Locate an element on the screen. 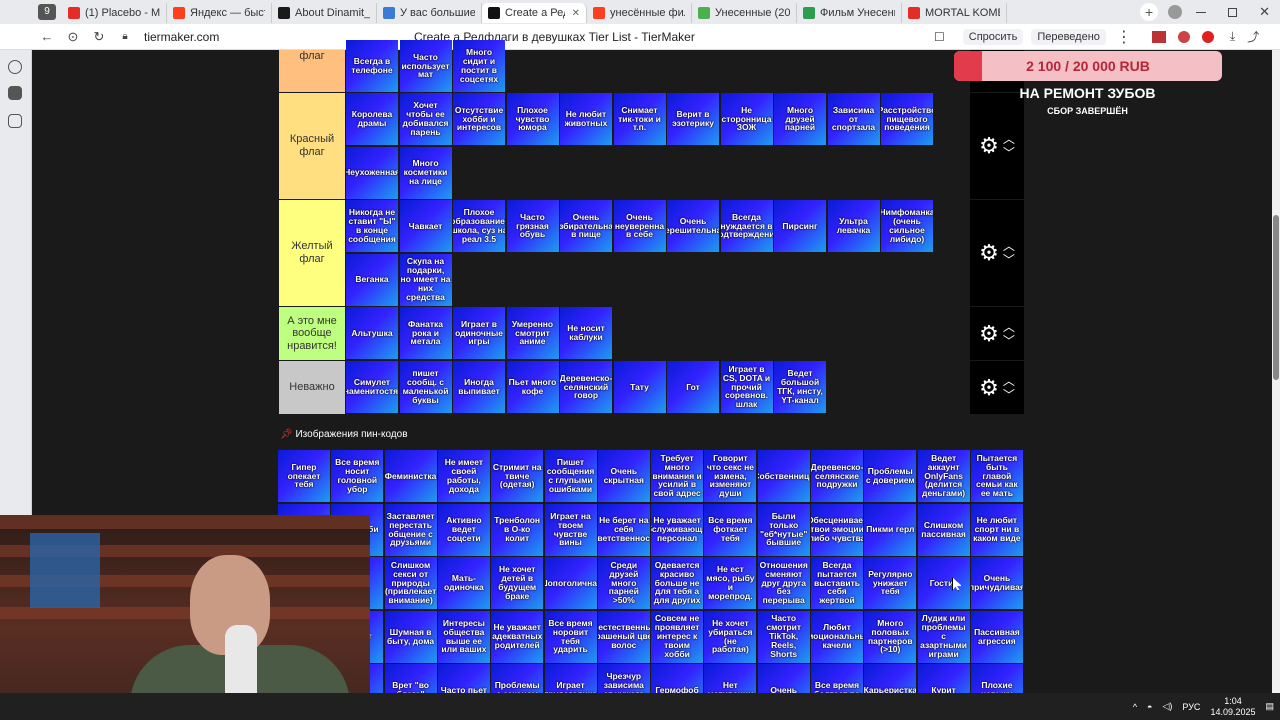 The height and width of the screenshot is (720, 1280). tier-label: Желтый флаг is located at coordinates (312, 253).